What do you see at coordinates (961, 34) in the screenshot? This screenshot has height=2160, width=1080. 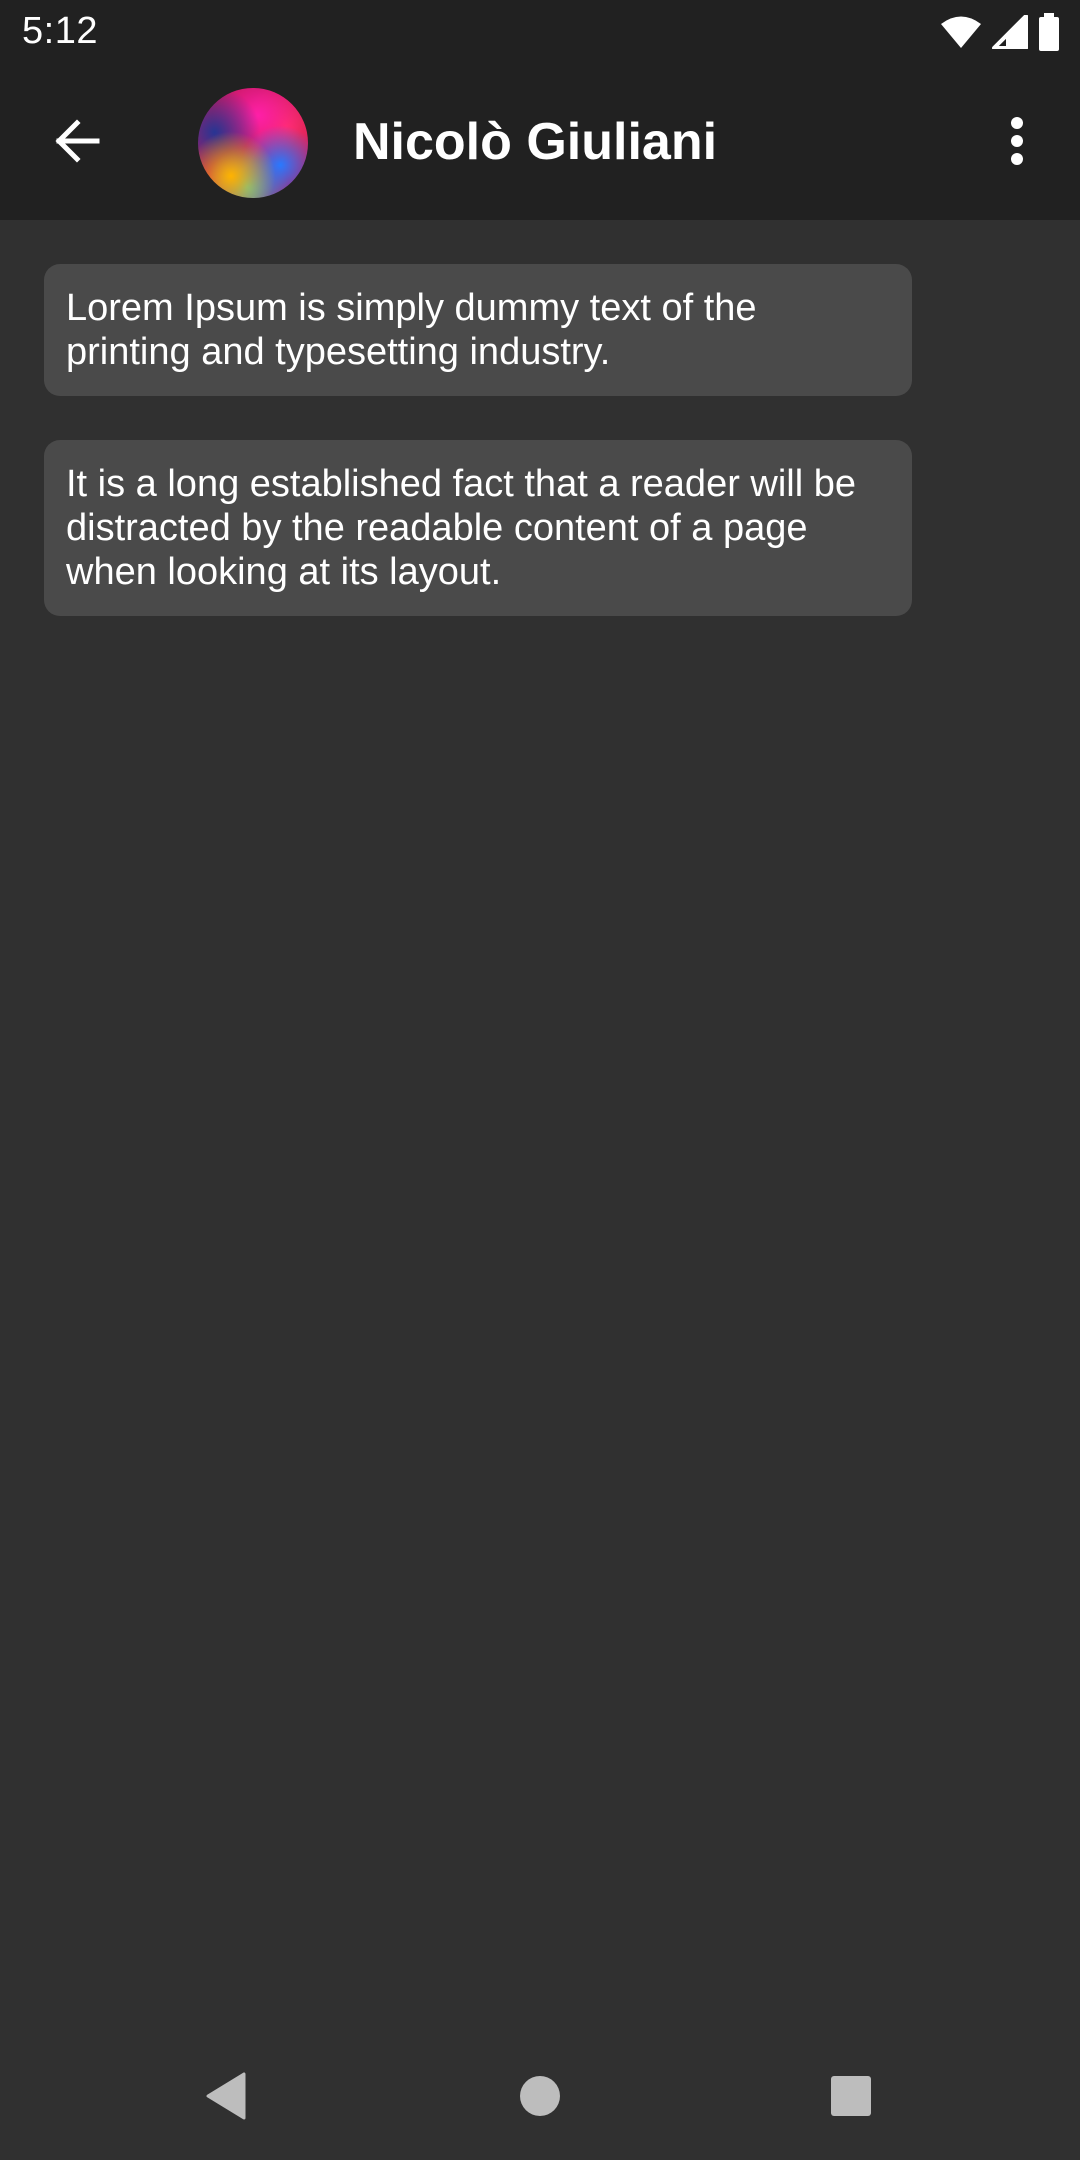 I see `wifi-icon` at bounding box center [961, 34].